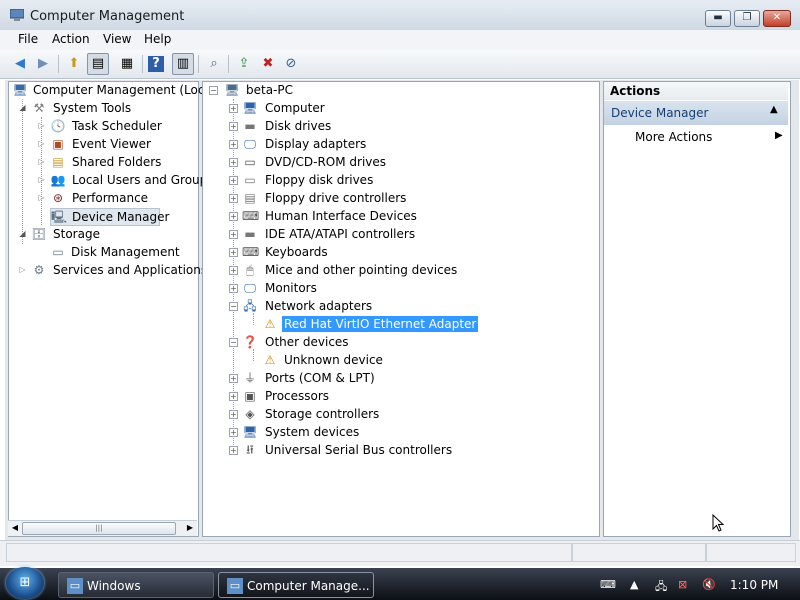 Image resolution: width=800 pixels, height=600 pixels. What do you see at coordinates (379, 162) in the screenshot?
I see `device-category-dvd-drives: + ▭ DVD/CD-ROM drives` at bounding box center [379, 162].